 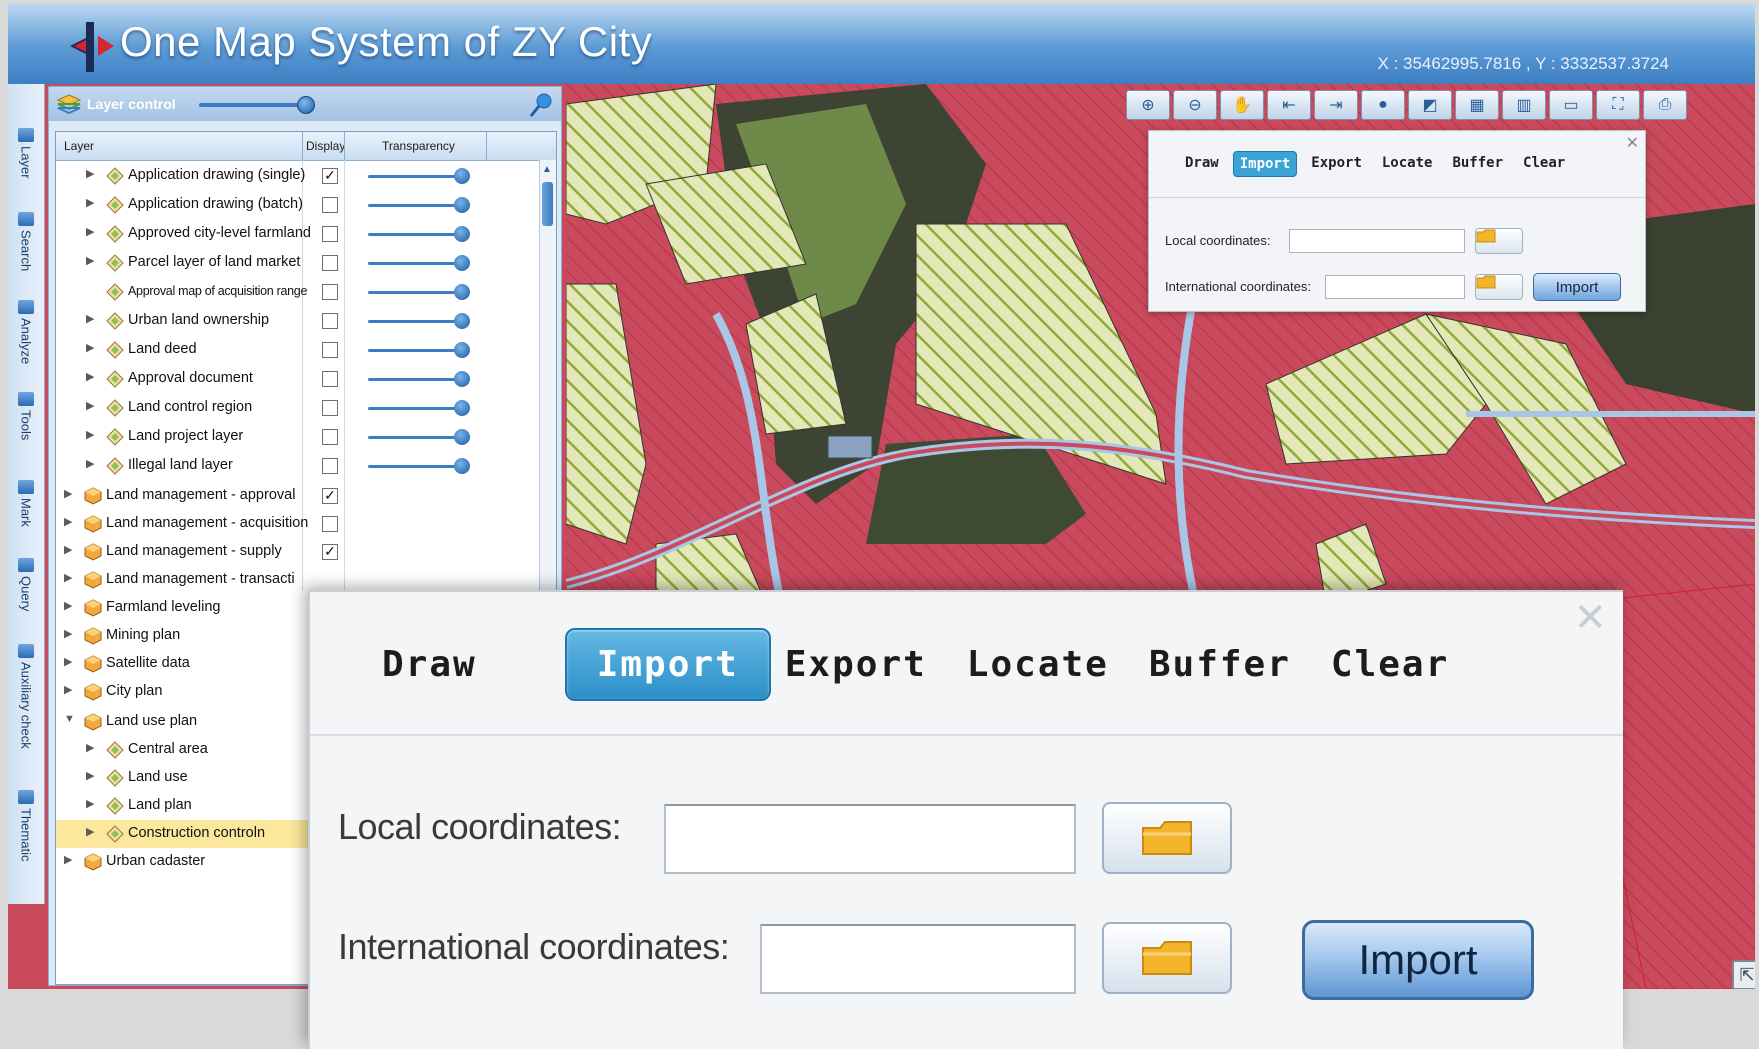 I want to click on scrollbar-thumb, so click(x=547, y=204).